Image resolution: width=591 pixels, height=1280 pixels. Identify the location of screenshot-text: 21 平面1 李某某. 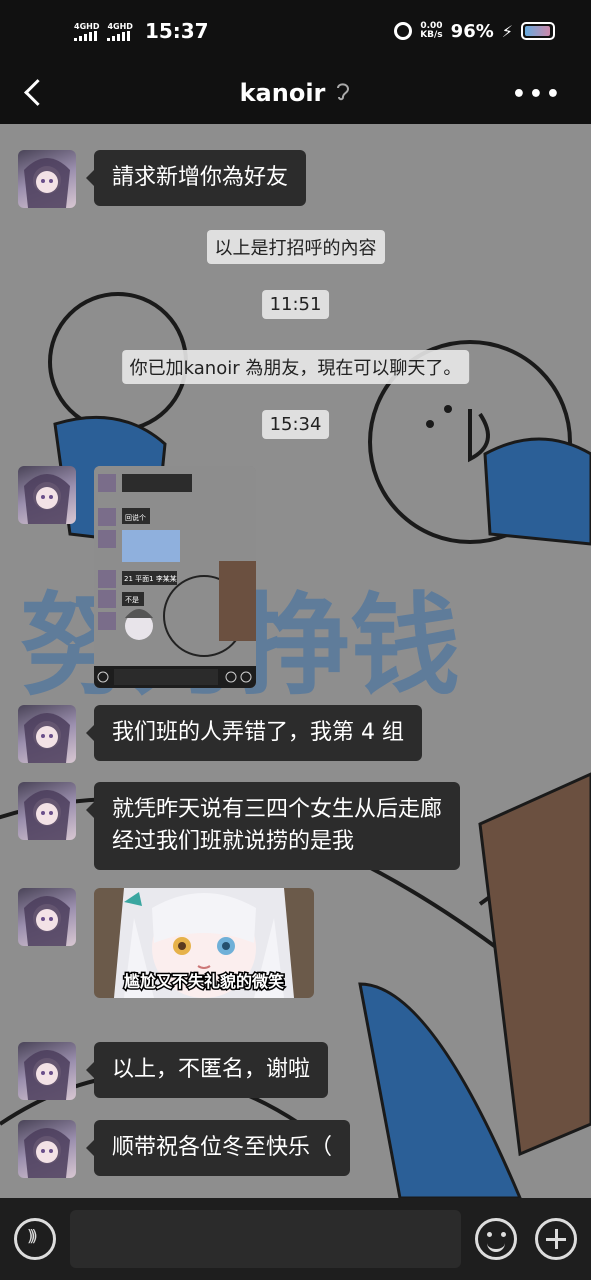
(150, 578).